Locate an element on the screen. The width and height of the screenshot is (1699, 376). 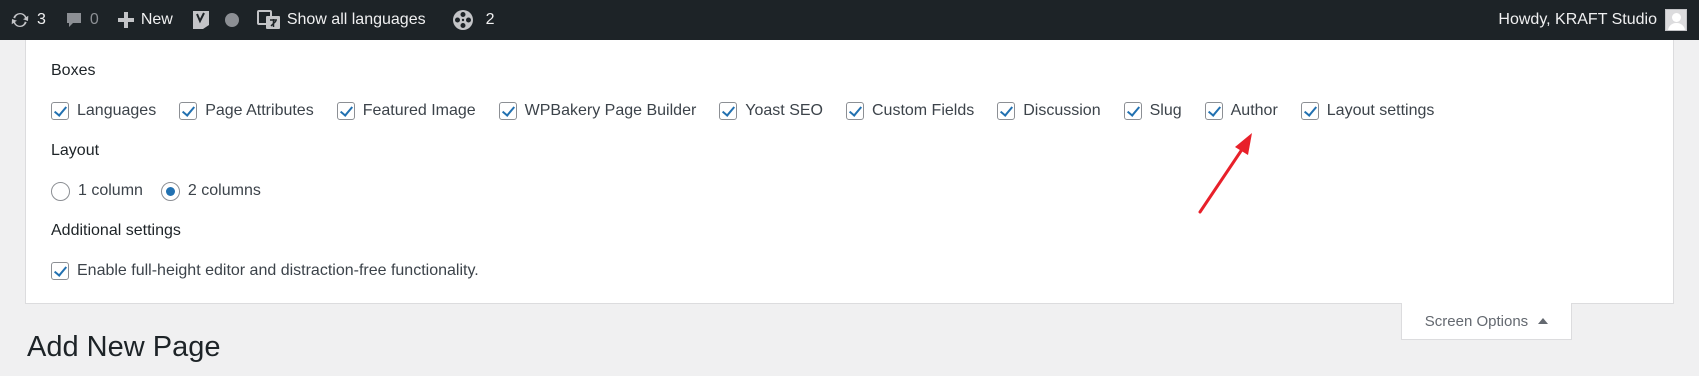
box-option-layout-settings: Layout settings is located at coordinates (1367, 111).